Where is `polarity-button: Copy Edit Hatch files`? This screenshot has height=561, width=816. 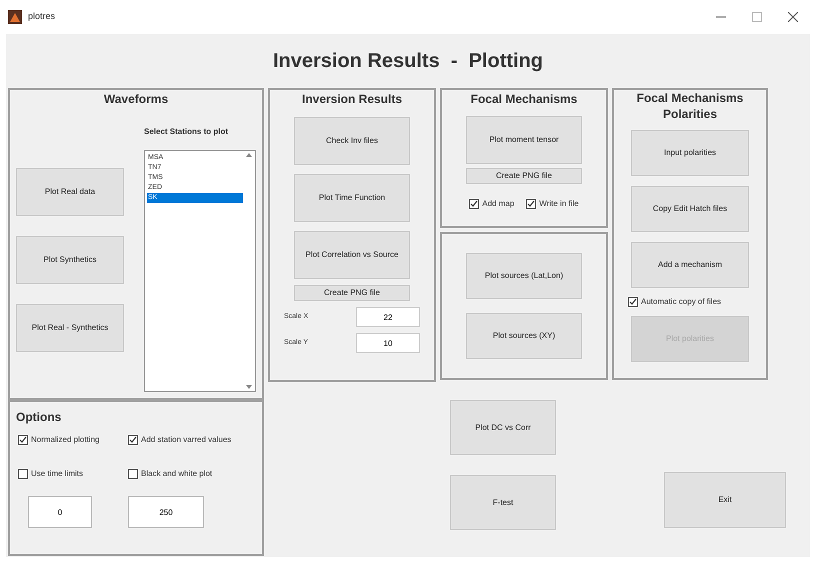 polarity-button: Copy Edit Hatch files is located at coordinates (690, 209).